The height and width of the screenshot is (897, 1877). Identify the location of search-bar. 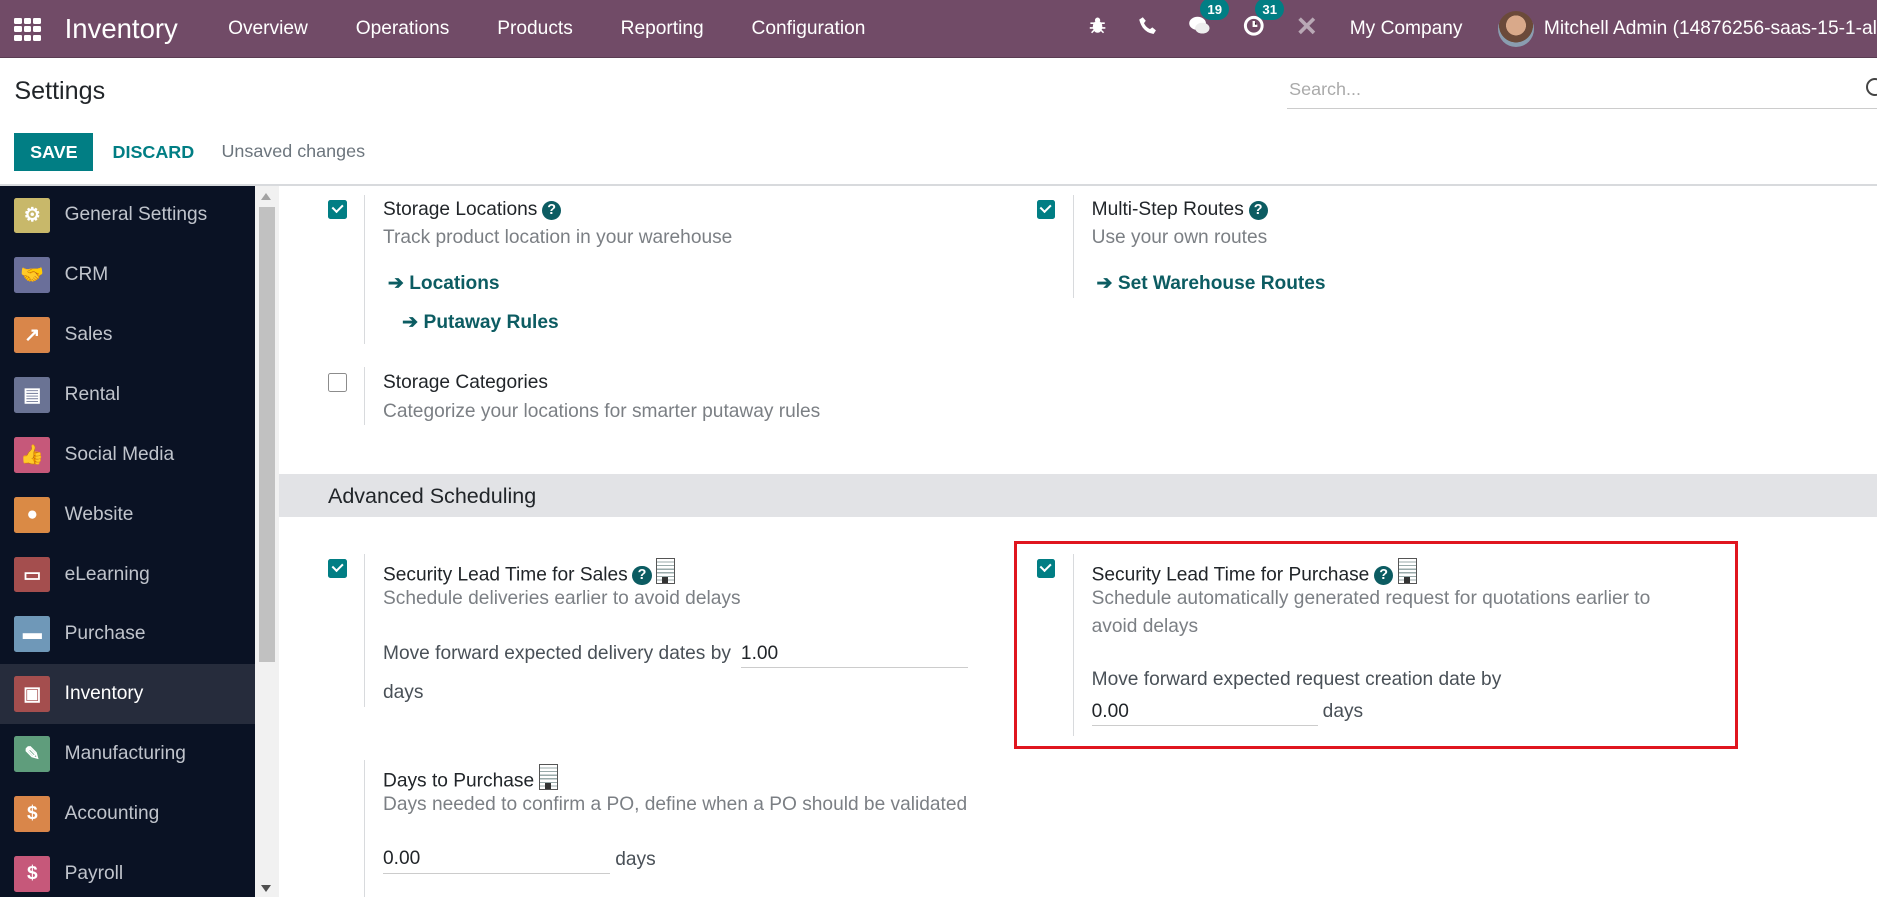
(1581, 90).